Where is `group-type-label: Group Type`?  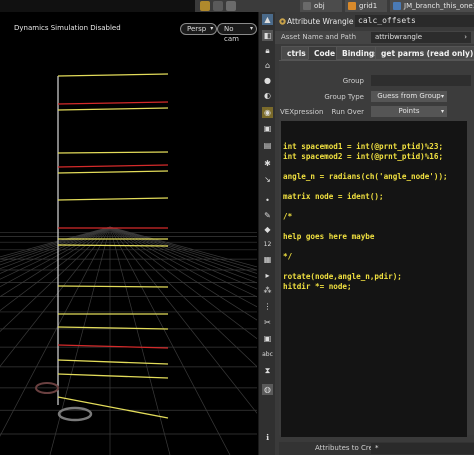 group-type-label: Group Type is located at coordinates (344, 97).